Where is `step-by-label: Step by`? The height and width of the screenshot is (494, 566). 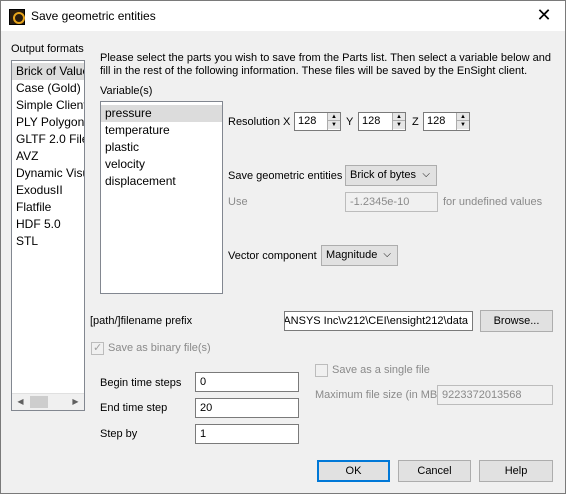 step-by-label: Step by is located at coordinates (119, 434).